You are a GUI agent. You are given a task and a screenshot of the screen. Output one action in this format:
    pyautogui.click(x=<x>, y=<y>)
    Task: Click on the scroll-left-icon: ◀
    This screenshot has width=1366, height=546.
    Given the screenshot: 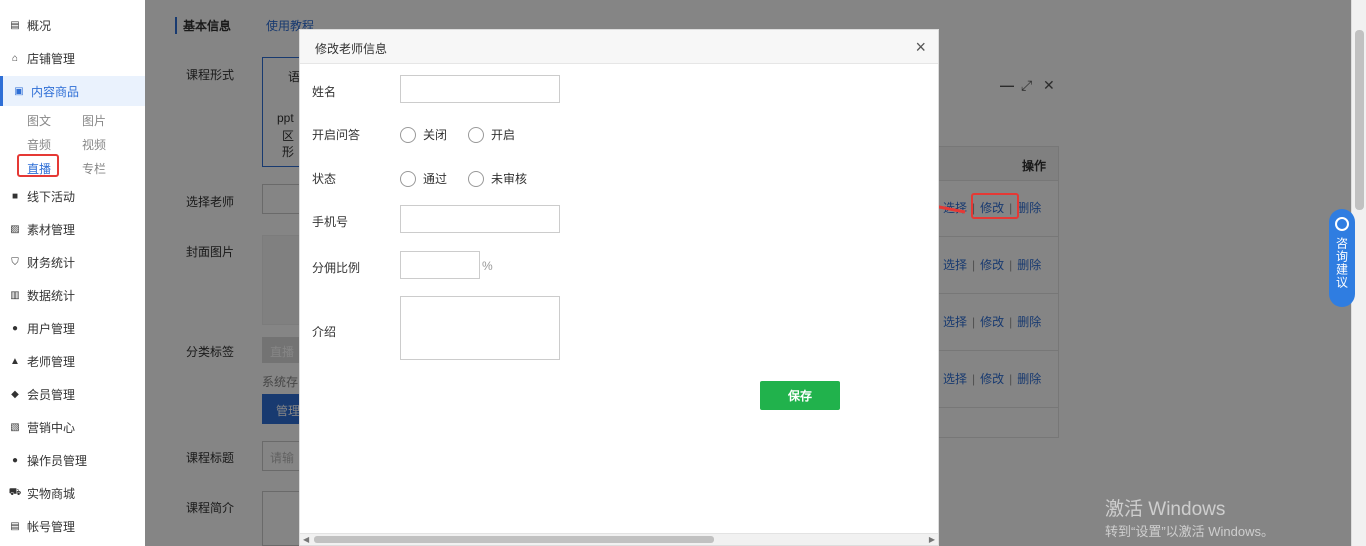 What is the action you would take?
    pyautogui.click(x=306, y=539)
    